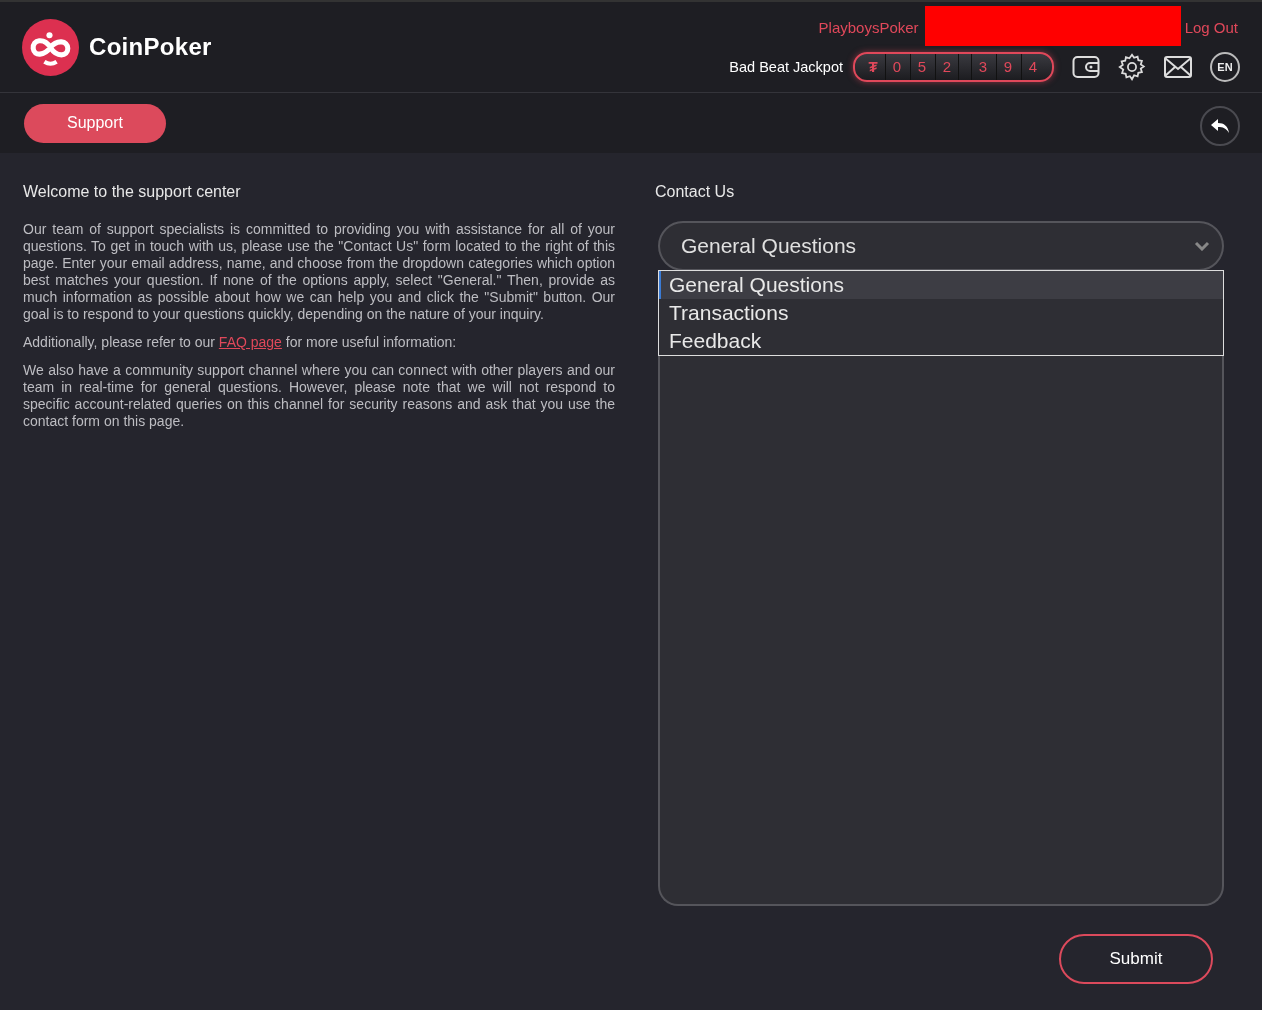 This screenshot has height=1010, width=1262. I want to click on faq-paragraph: Additionally, please refer to our FAQ page for more useful information:, so click(240, 342).